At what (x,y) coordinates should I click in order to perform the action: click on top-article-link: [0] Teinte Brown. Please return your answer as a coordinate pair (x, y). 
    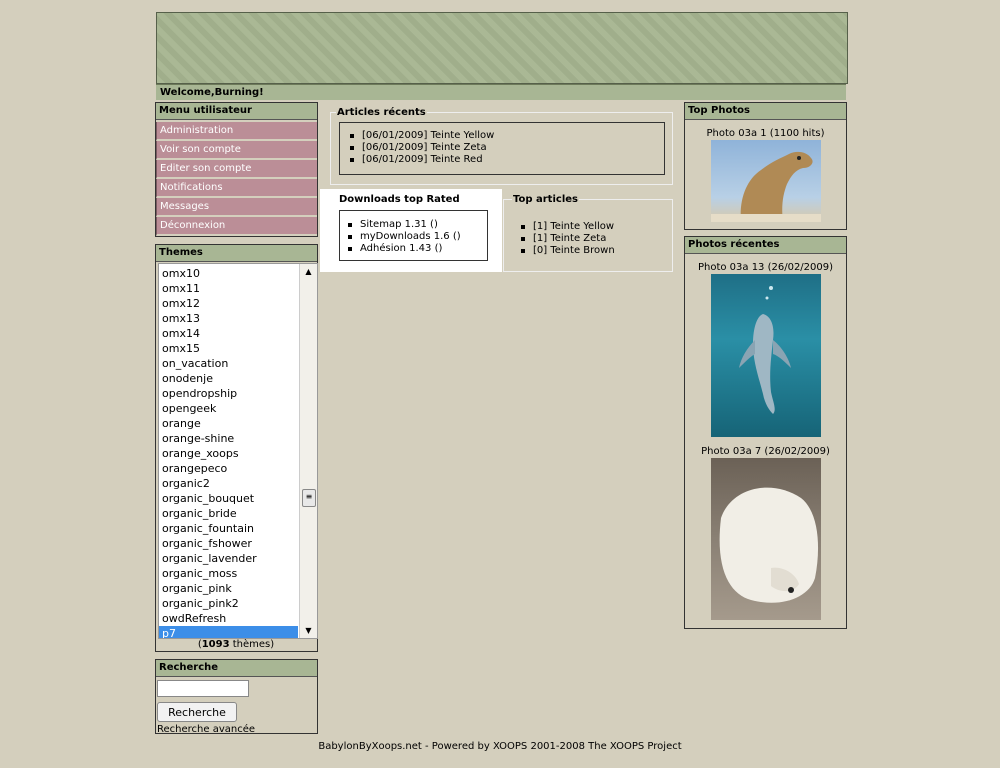
    Looking at the image, I should click on (574, 250).